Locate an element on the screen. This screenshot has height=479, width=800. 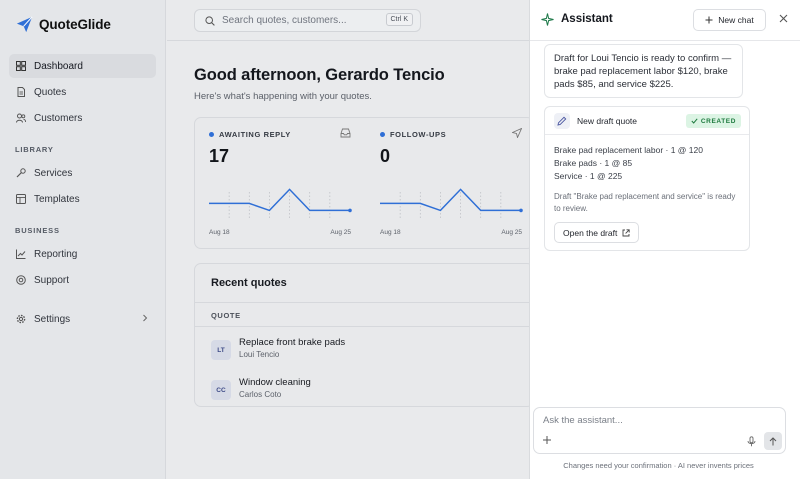
sidebar-item-label: Quotes is located at coordinates (50, 92).